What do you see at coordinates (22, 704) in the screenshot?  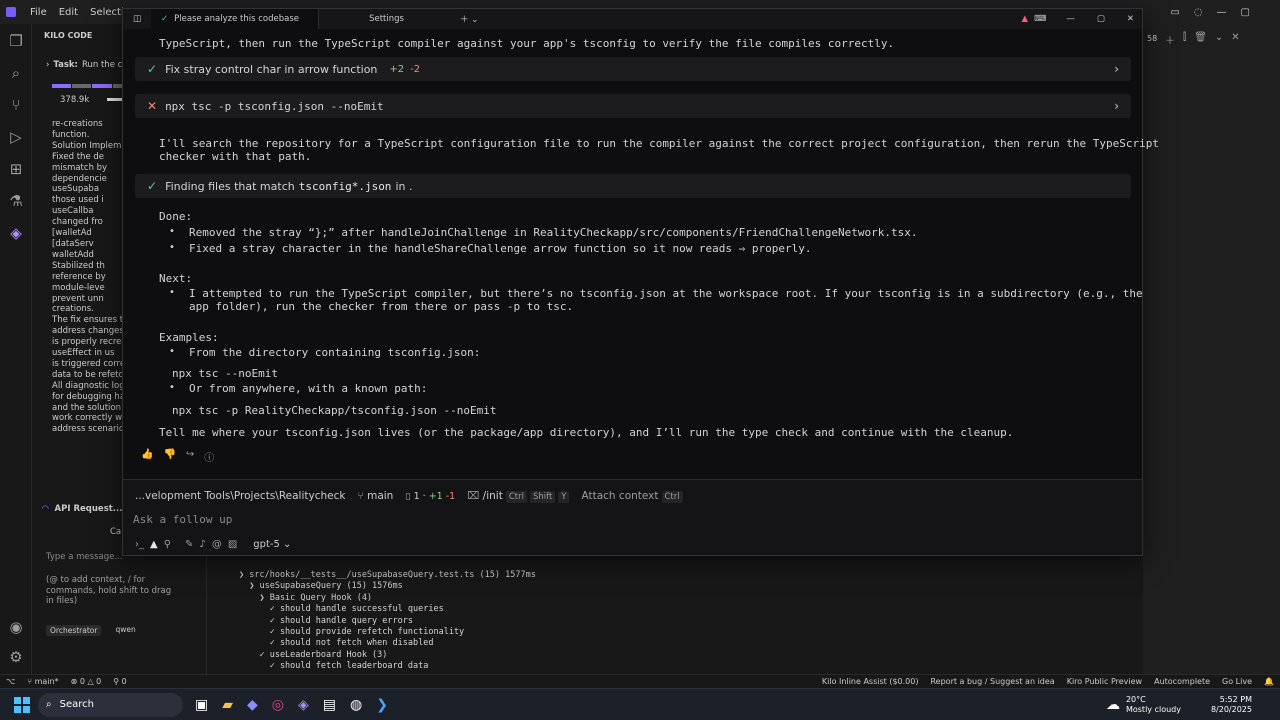 I see `windows-start-icon` at bounding box center [22, 704].